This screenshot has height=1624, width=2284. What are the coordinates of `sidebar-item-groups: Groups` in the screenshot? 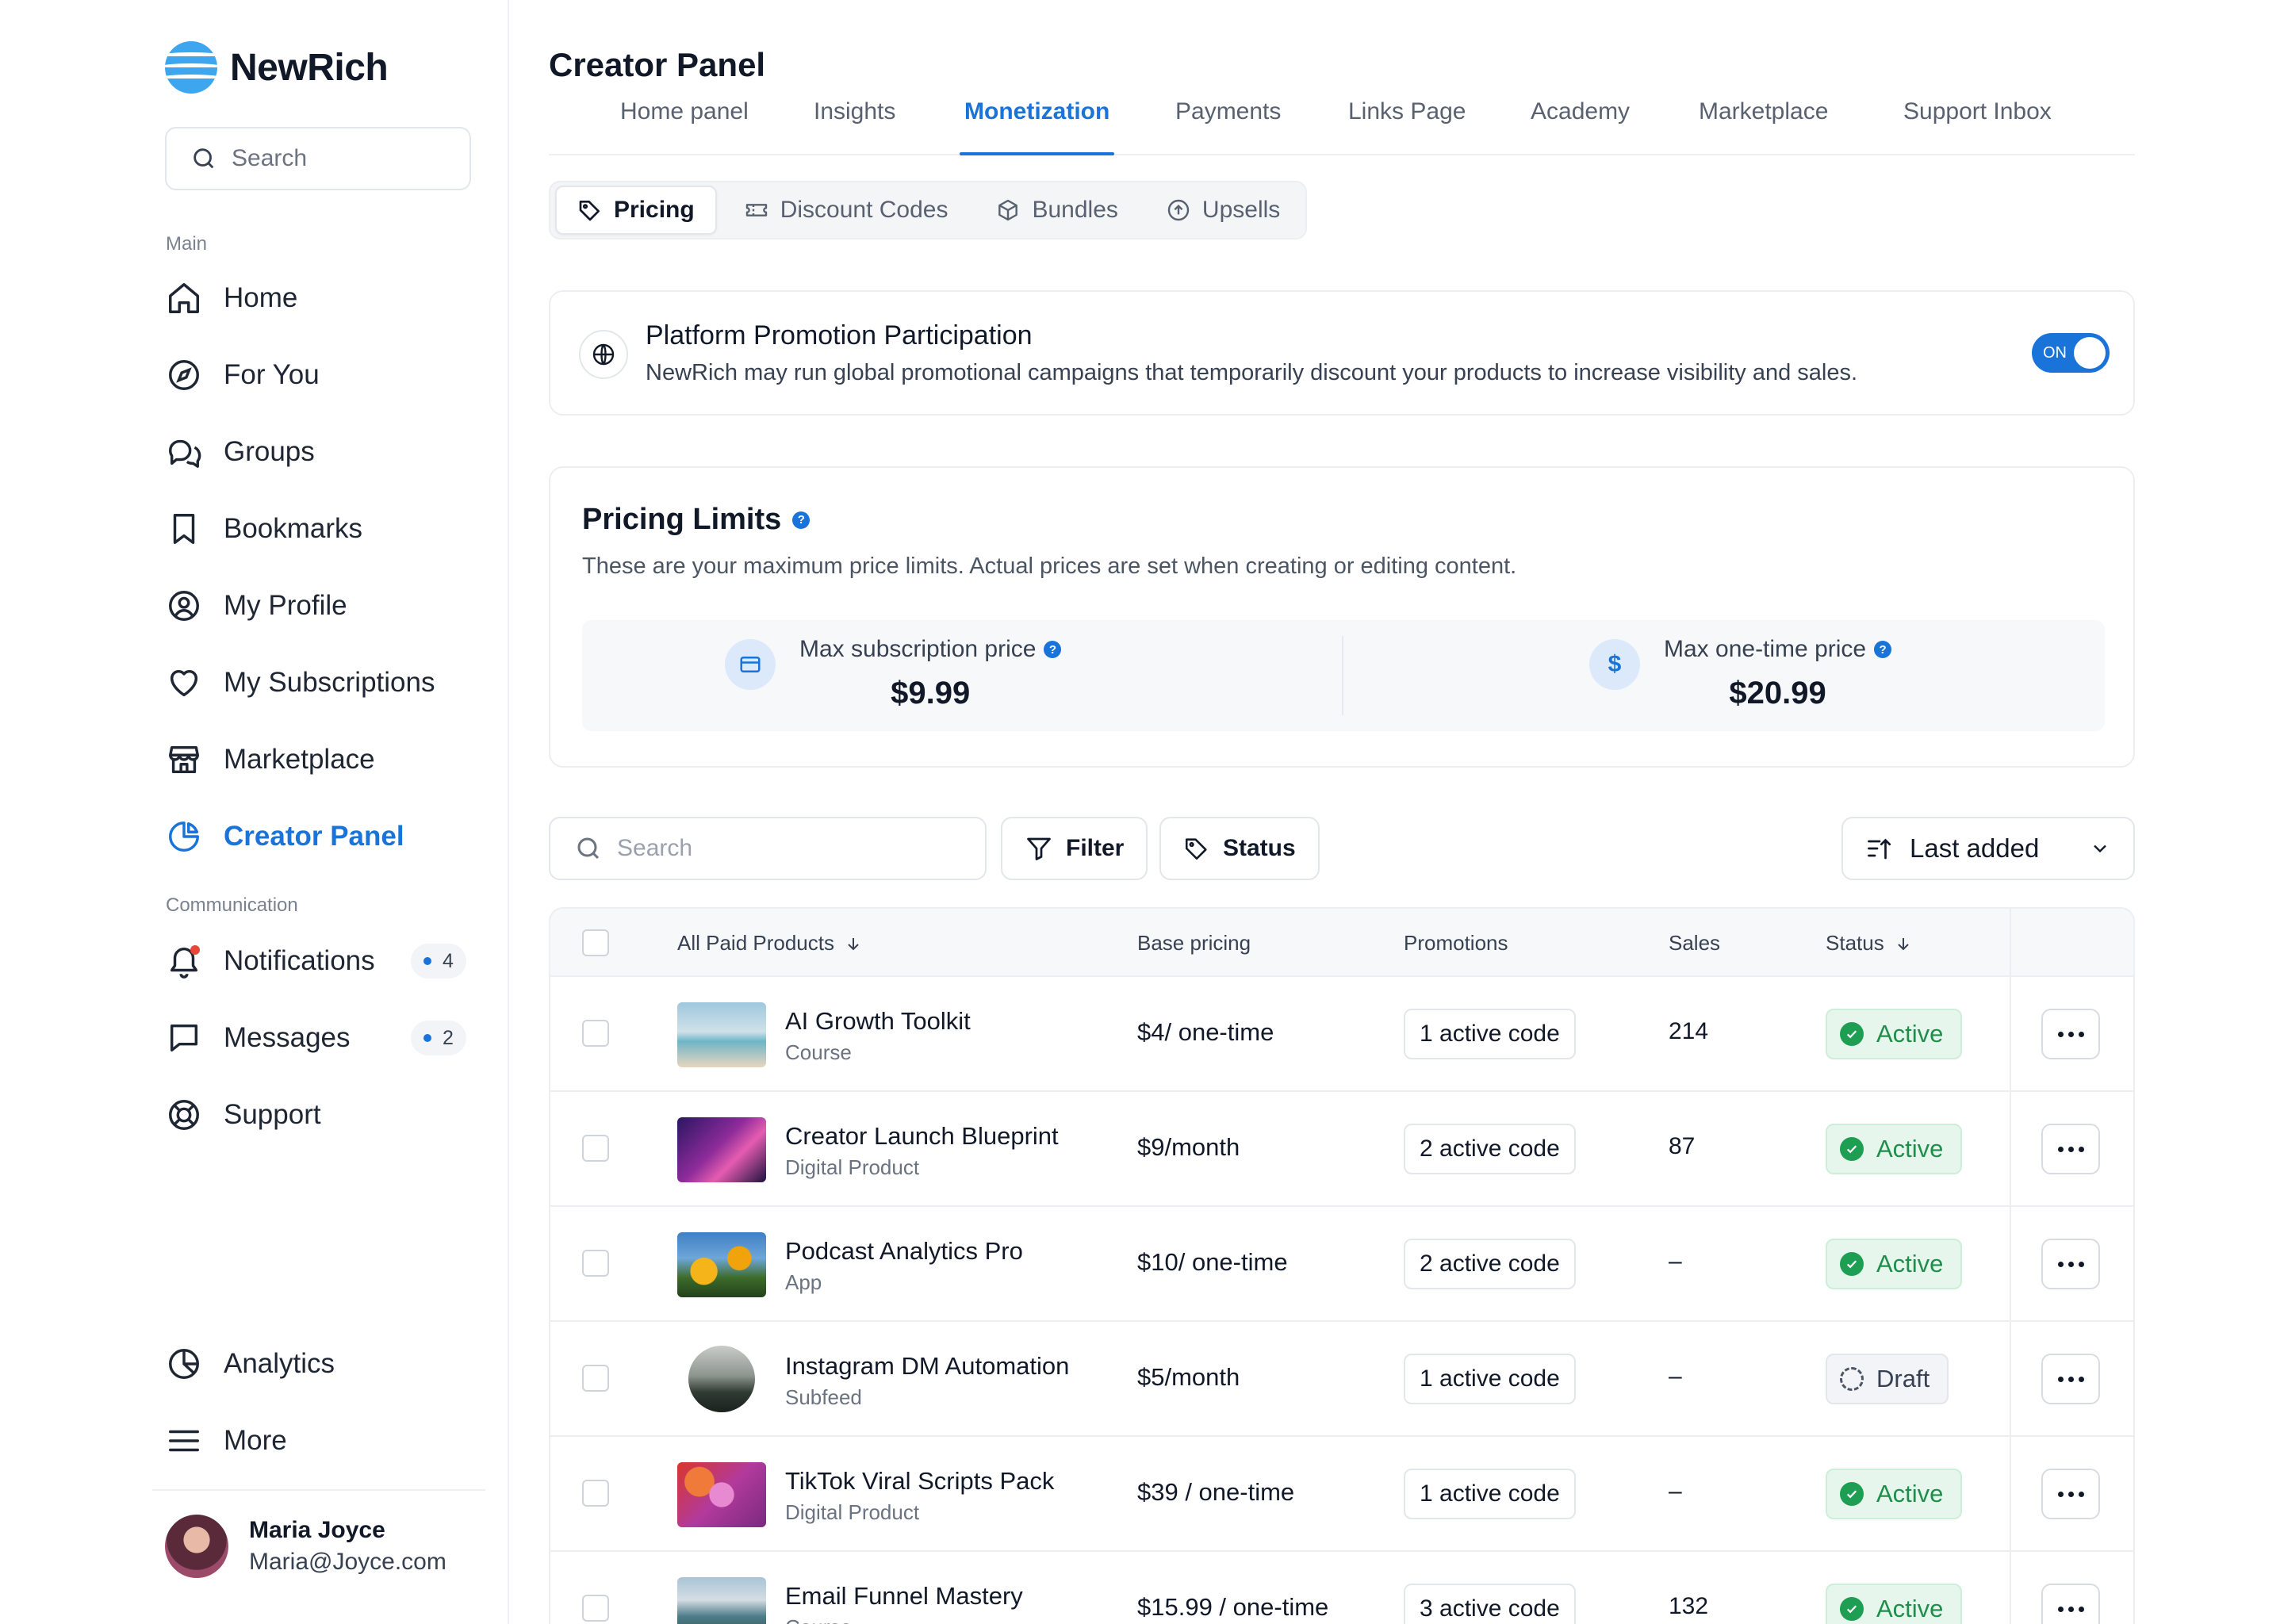 It's located at (319, 452).